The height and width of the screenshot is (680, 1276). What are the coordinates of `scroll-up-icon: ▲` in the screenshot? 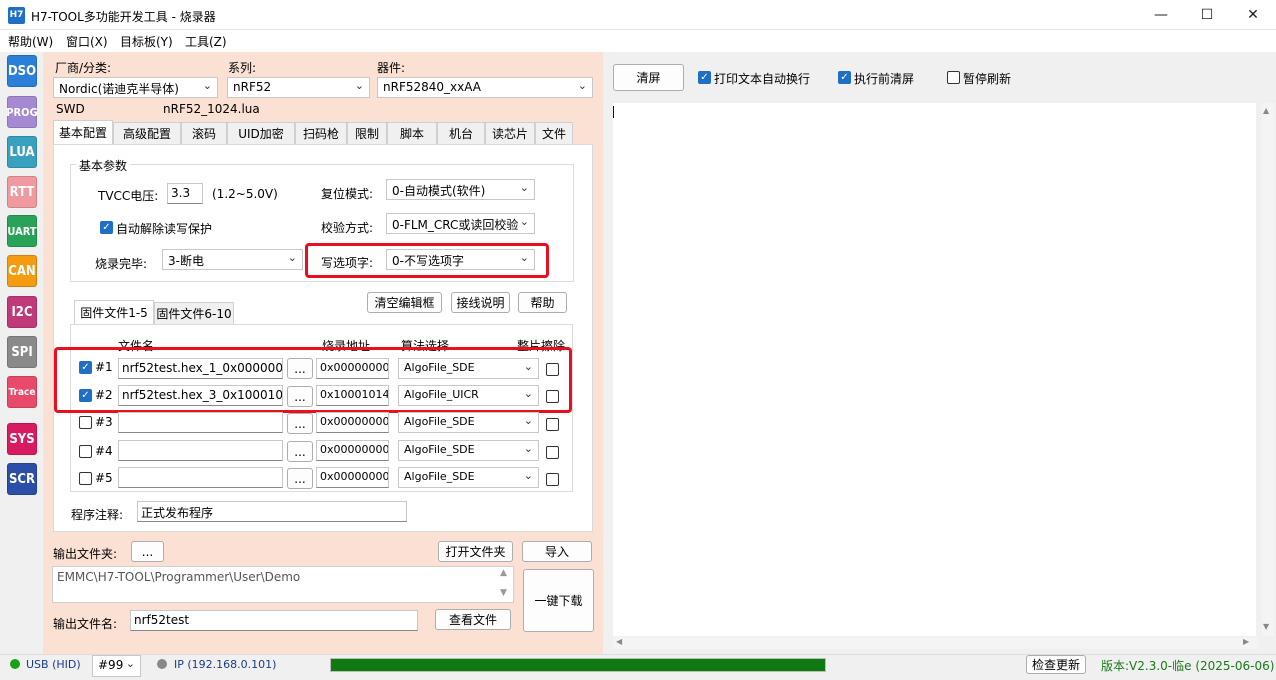 It's located at (503, 573).